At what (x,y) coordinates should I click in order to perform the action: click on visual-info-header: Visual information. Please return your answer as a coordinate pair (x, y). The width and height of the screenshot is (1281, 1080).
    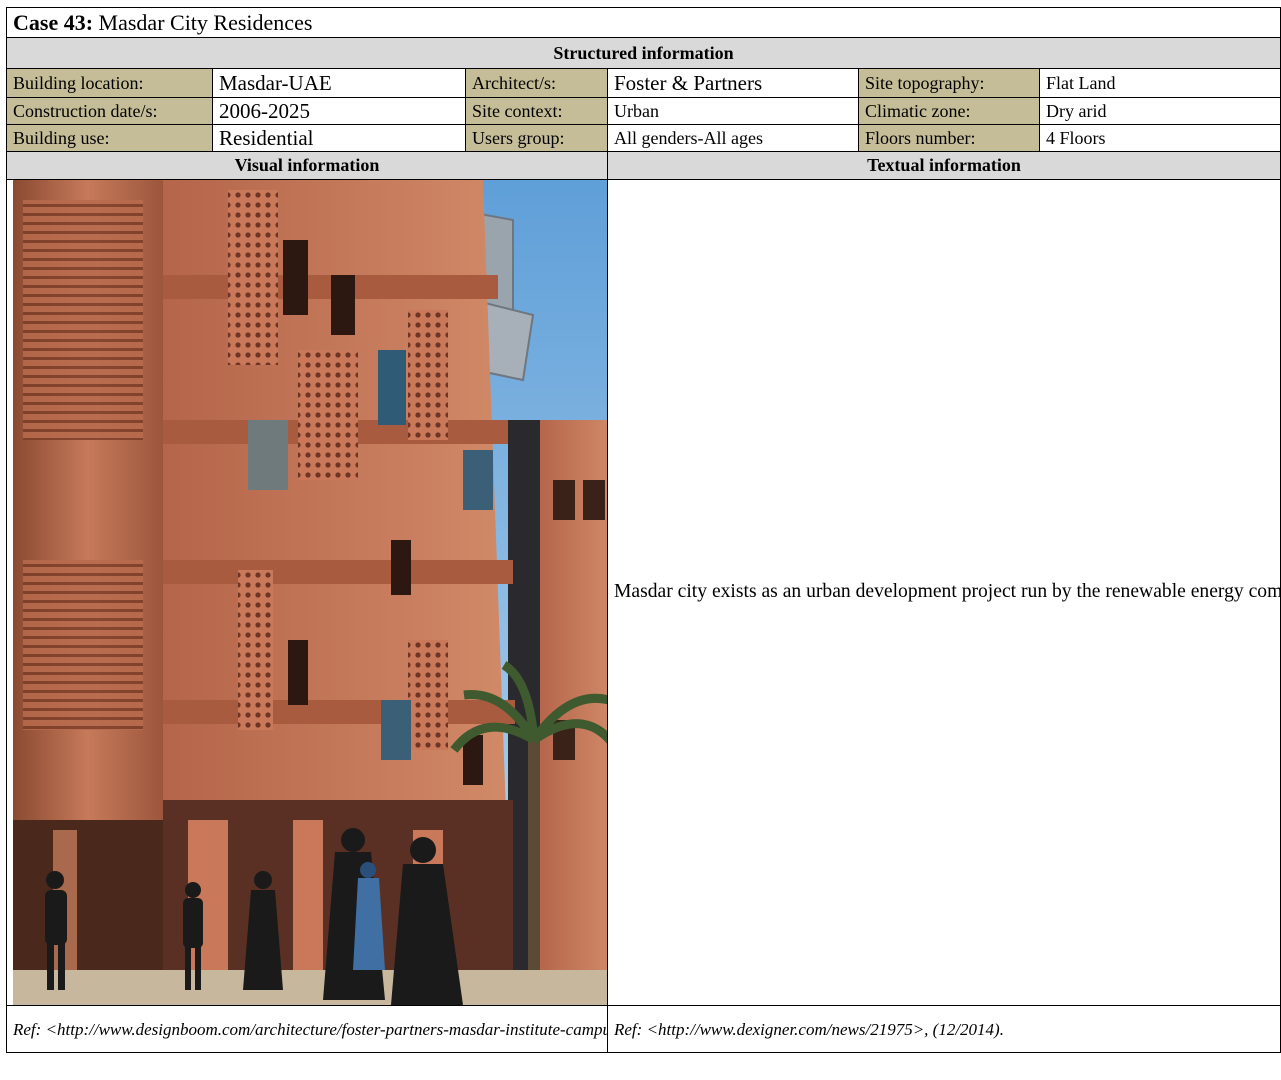
    Looking at the image, I should click on (307, 165).